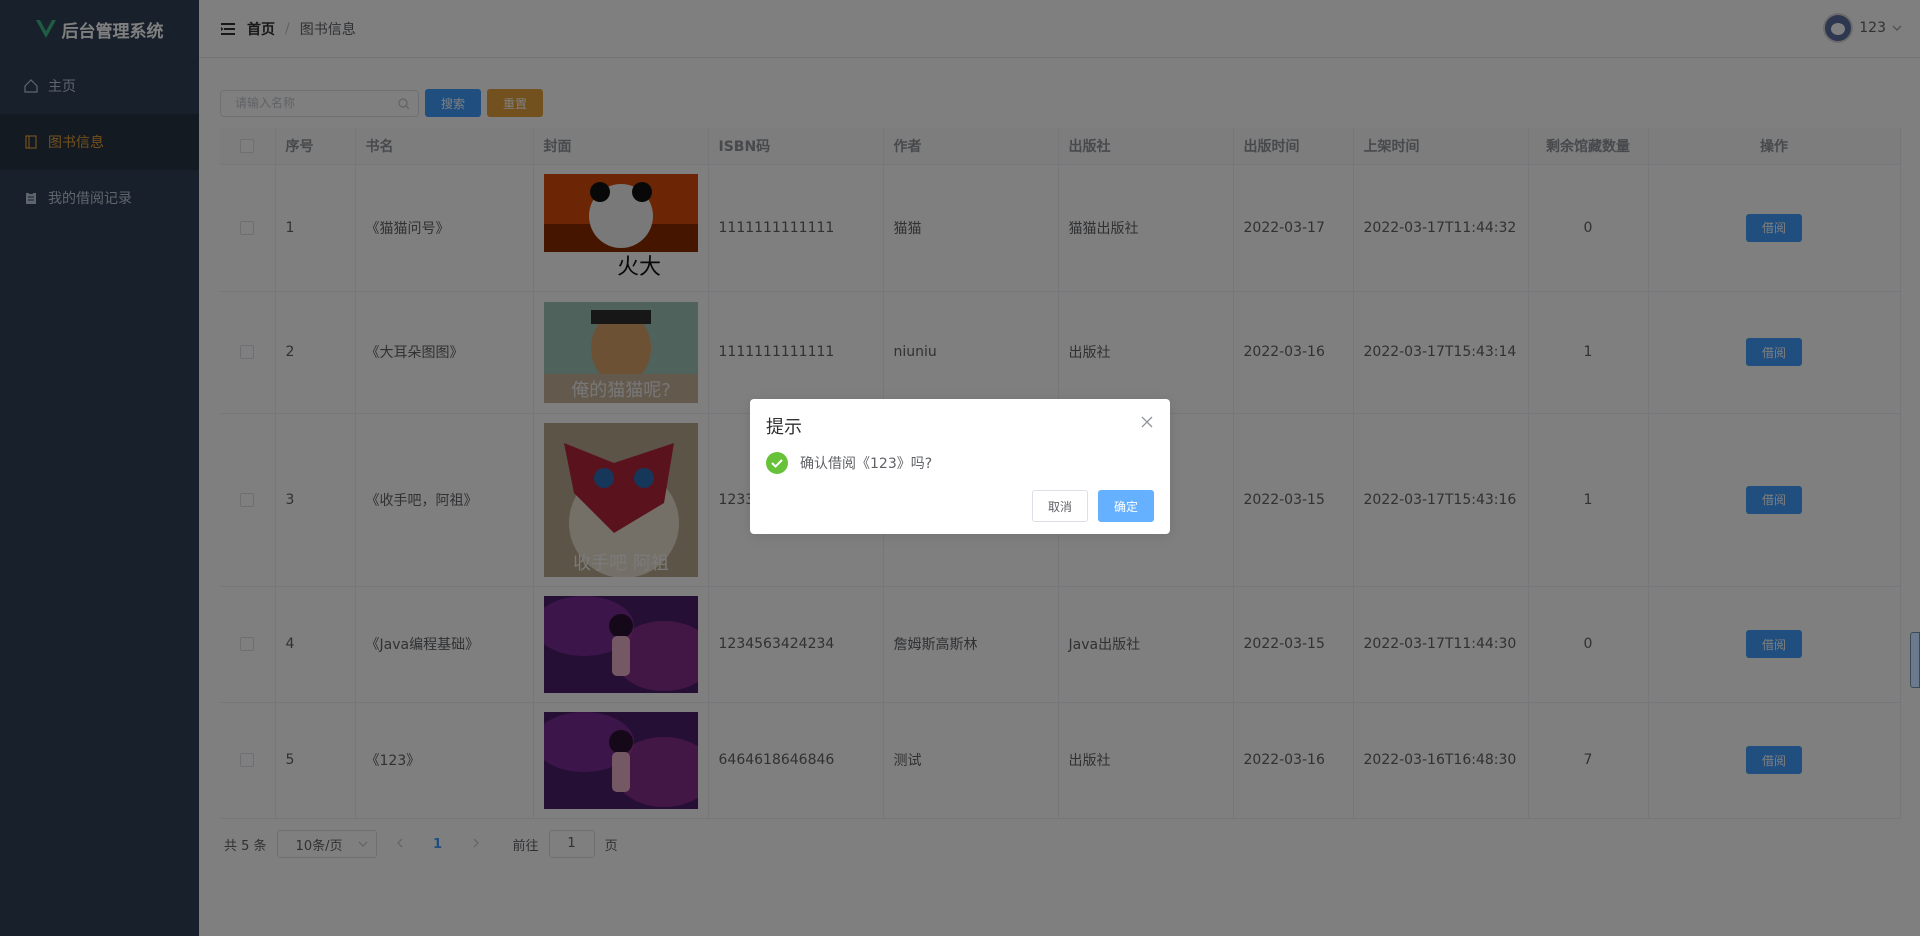 This screenshot has width=1920, height=936. Describe the element at coordinates (1915, 660) in the screenshot. I see `side-drag-handle` at that location.